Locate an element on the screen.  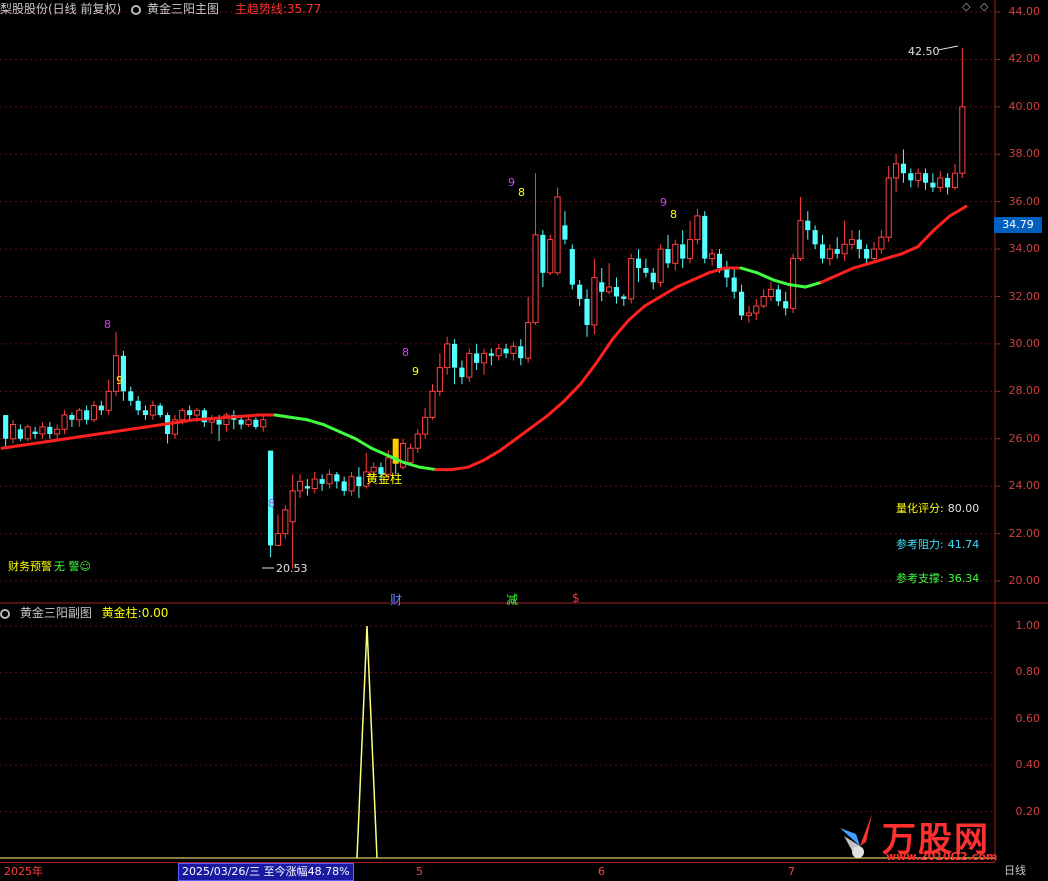
price-tick-label: 30.00 is located at coordinates (1024, 343).